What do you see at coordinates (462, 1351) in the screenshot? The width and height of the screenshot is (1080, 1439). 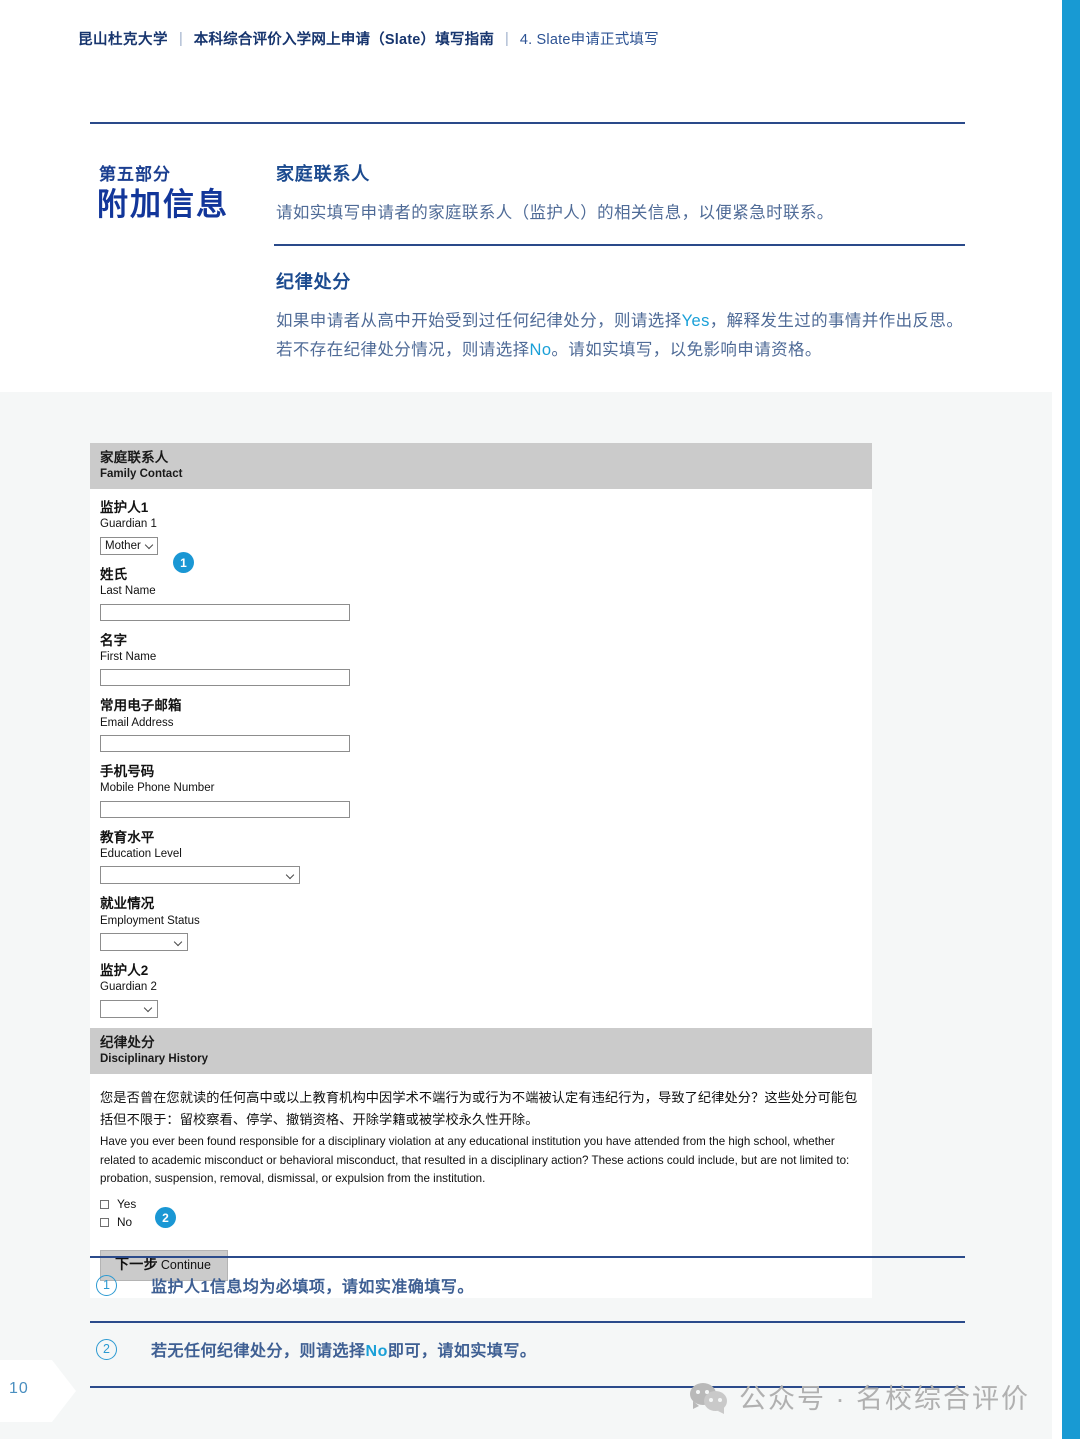 I see `footnote-2-text-part-2: 即可，请如实填写。` at bounding box center [462, 1351].